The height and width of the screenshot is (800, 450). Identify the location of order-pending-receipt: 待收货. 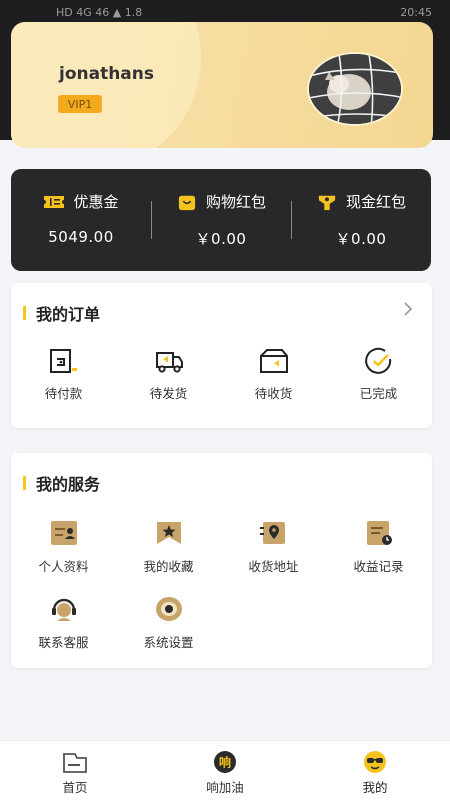
(273, 374).